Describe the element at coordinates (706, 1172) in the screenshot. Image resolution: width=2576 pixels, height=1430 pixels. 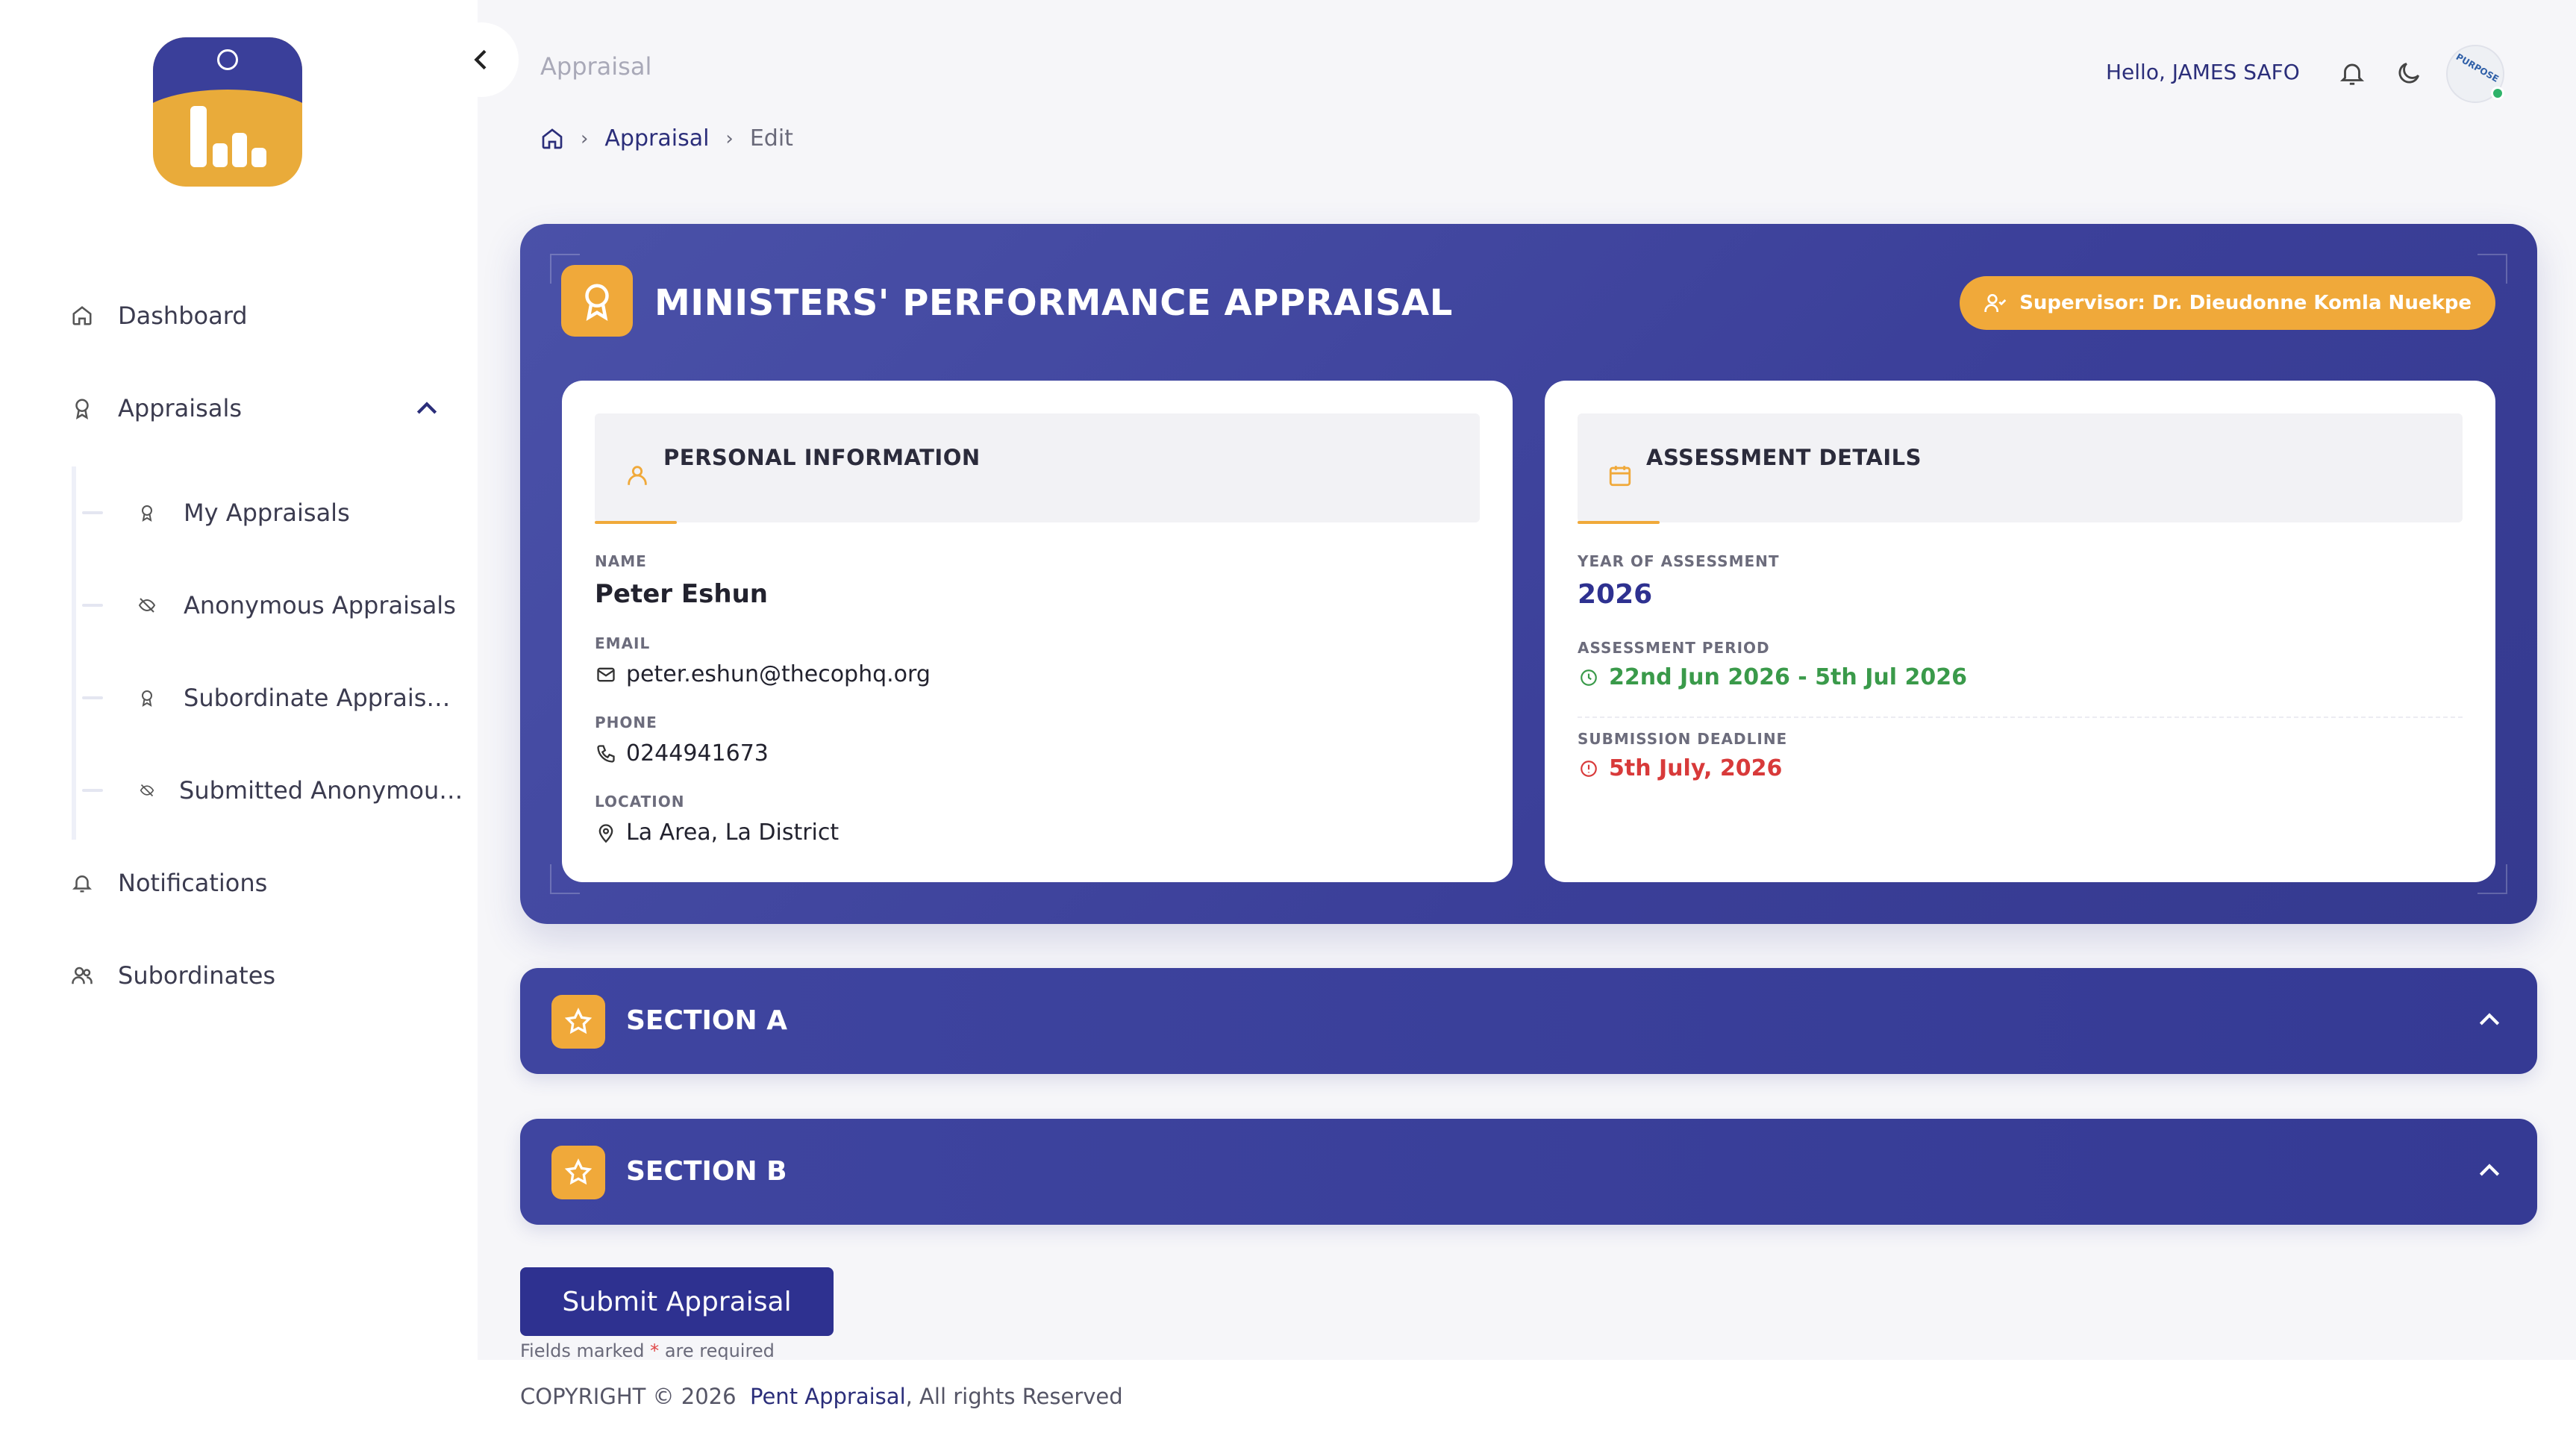
I see `section-label: SECTION B` at that location.